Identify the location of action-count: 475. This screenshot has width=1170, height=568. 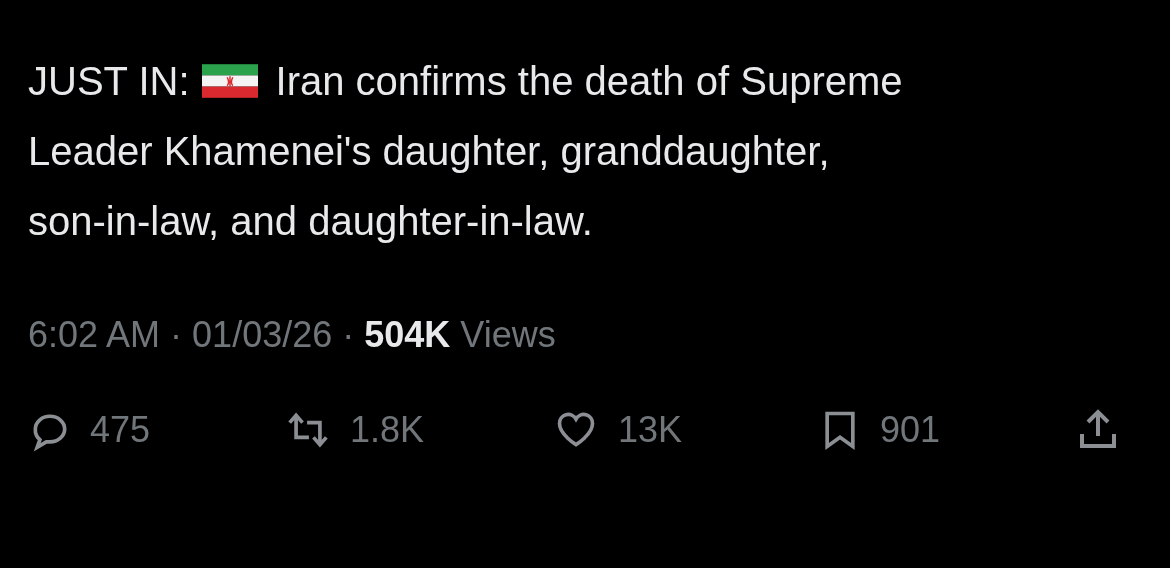
(120, 430).